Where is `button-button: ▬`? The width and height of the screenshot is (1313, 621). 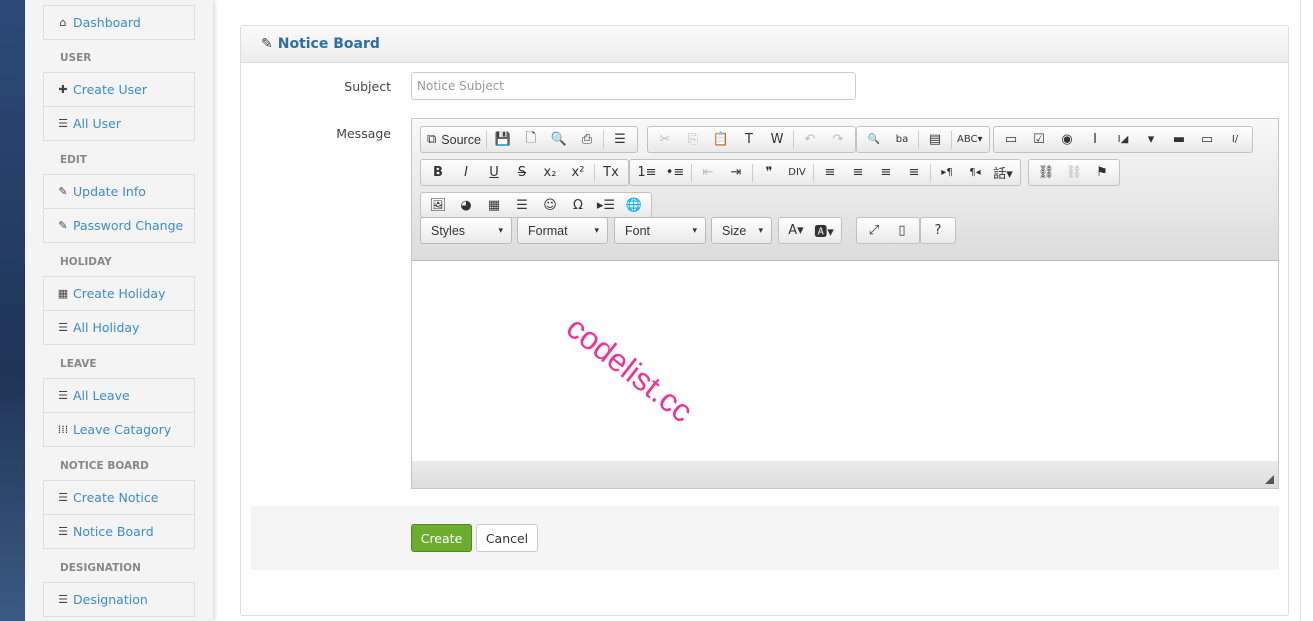 button-button: ▬ is located at coordinates (1179, 140).